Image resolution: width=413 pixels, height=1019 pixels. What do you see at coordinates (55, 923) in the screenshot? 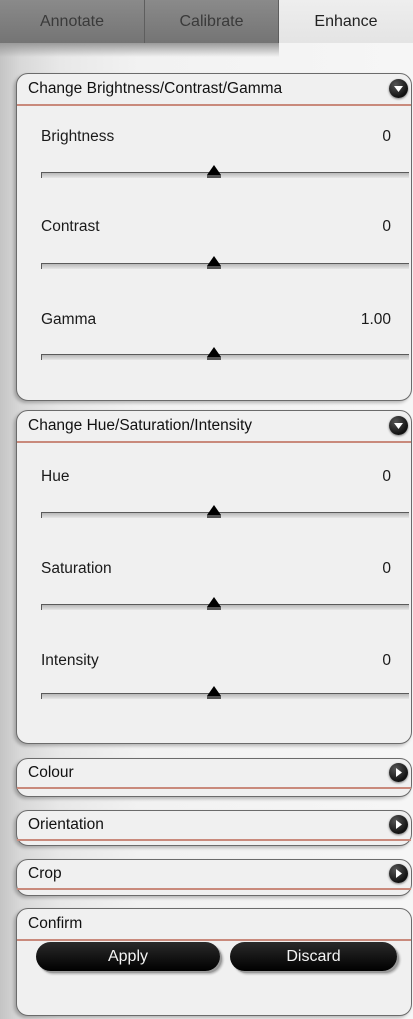
I see `panel-title: Confirm` at bounding box center [55, 923].